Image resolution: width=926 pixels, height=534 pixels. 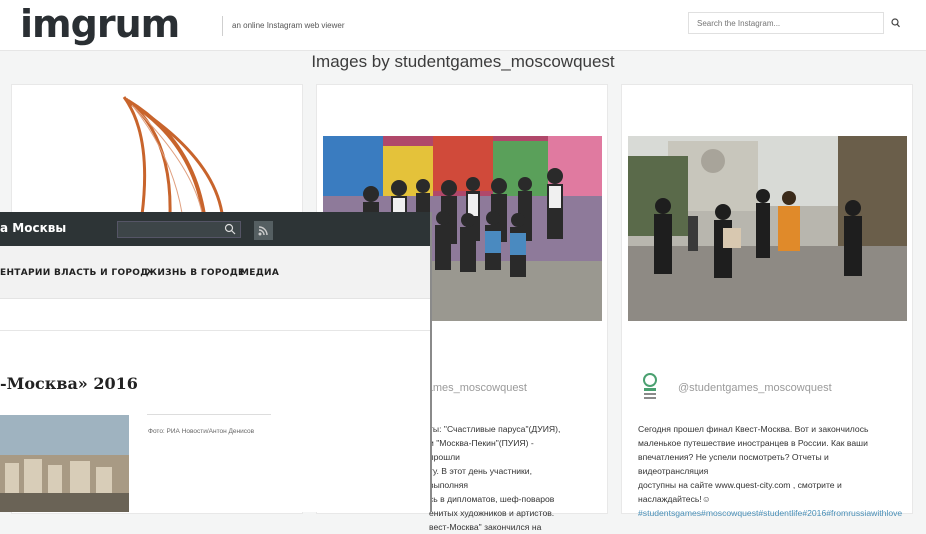 I want to click on walking-people-photo, so click(x=767, y=228).